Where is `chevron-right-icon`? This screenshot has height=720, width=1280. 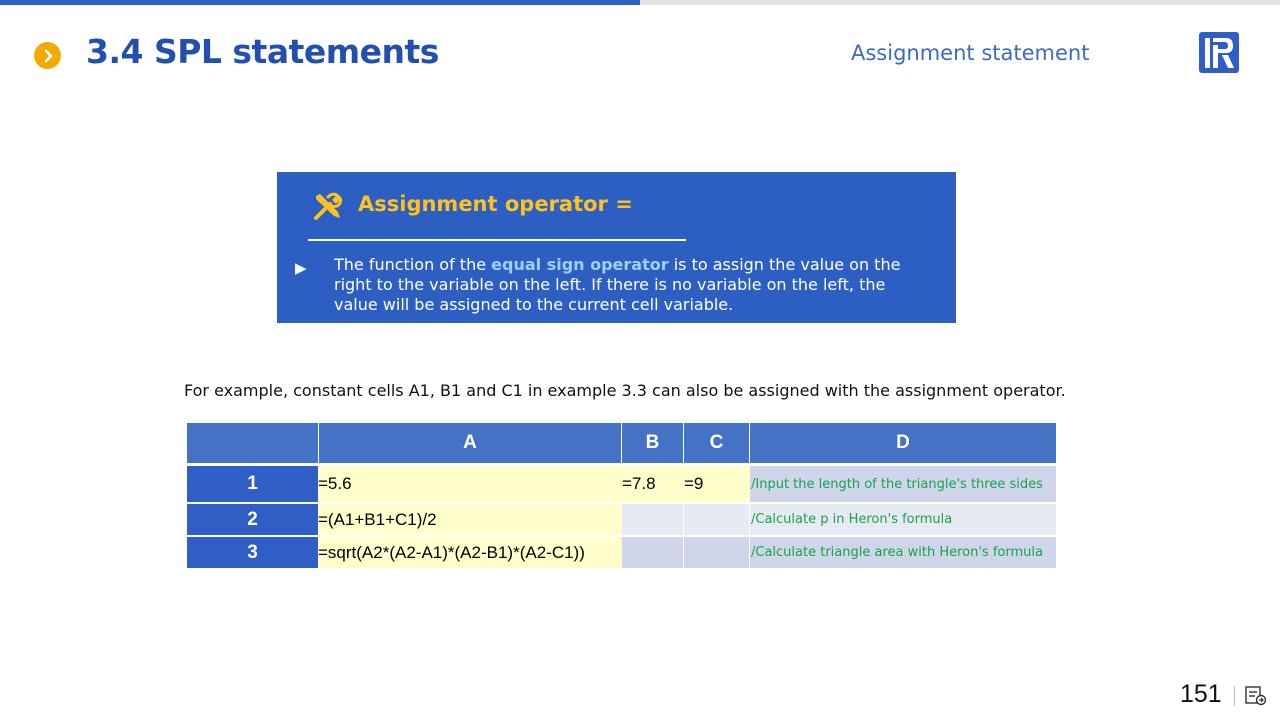 chevron-right-icon is located at coordinates (47, 55).